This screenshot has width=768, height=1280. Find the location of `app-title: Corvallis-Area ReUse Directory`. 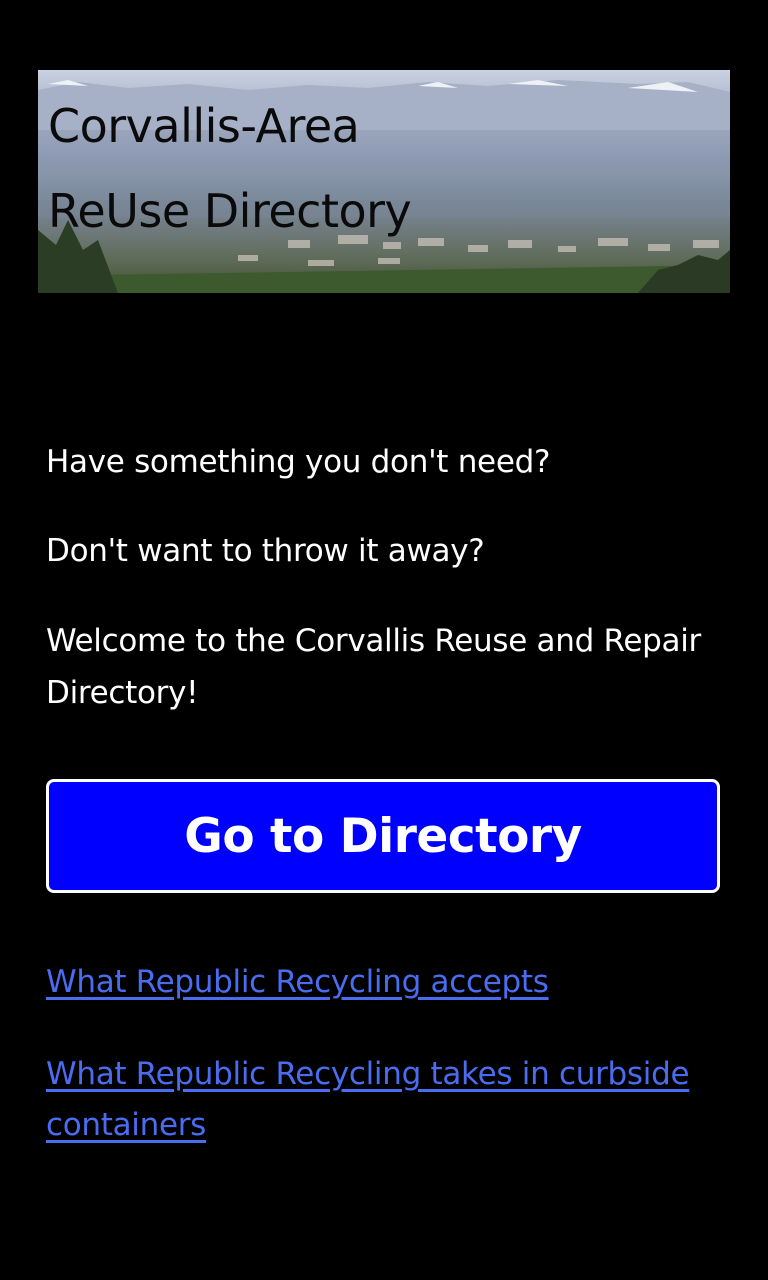

app-title: Corvallis-Area ReUse Directory is located at coordinates (230, 169).